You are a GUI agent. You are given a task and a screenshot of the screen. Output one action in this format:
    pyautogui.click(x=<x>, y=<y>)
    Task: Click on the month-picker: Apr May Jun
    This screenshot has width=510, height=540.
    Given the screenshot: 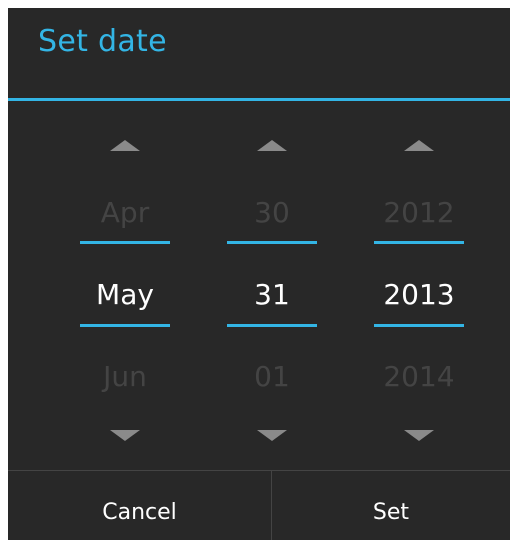 What is the action you would take?
    pyautogui.click(x=125, y=285)
    